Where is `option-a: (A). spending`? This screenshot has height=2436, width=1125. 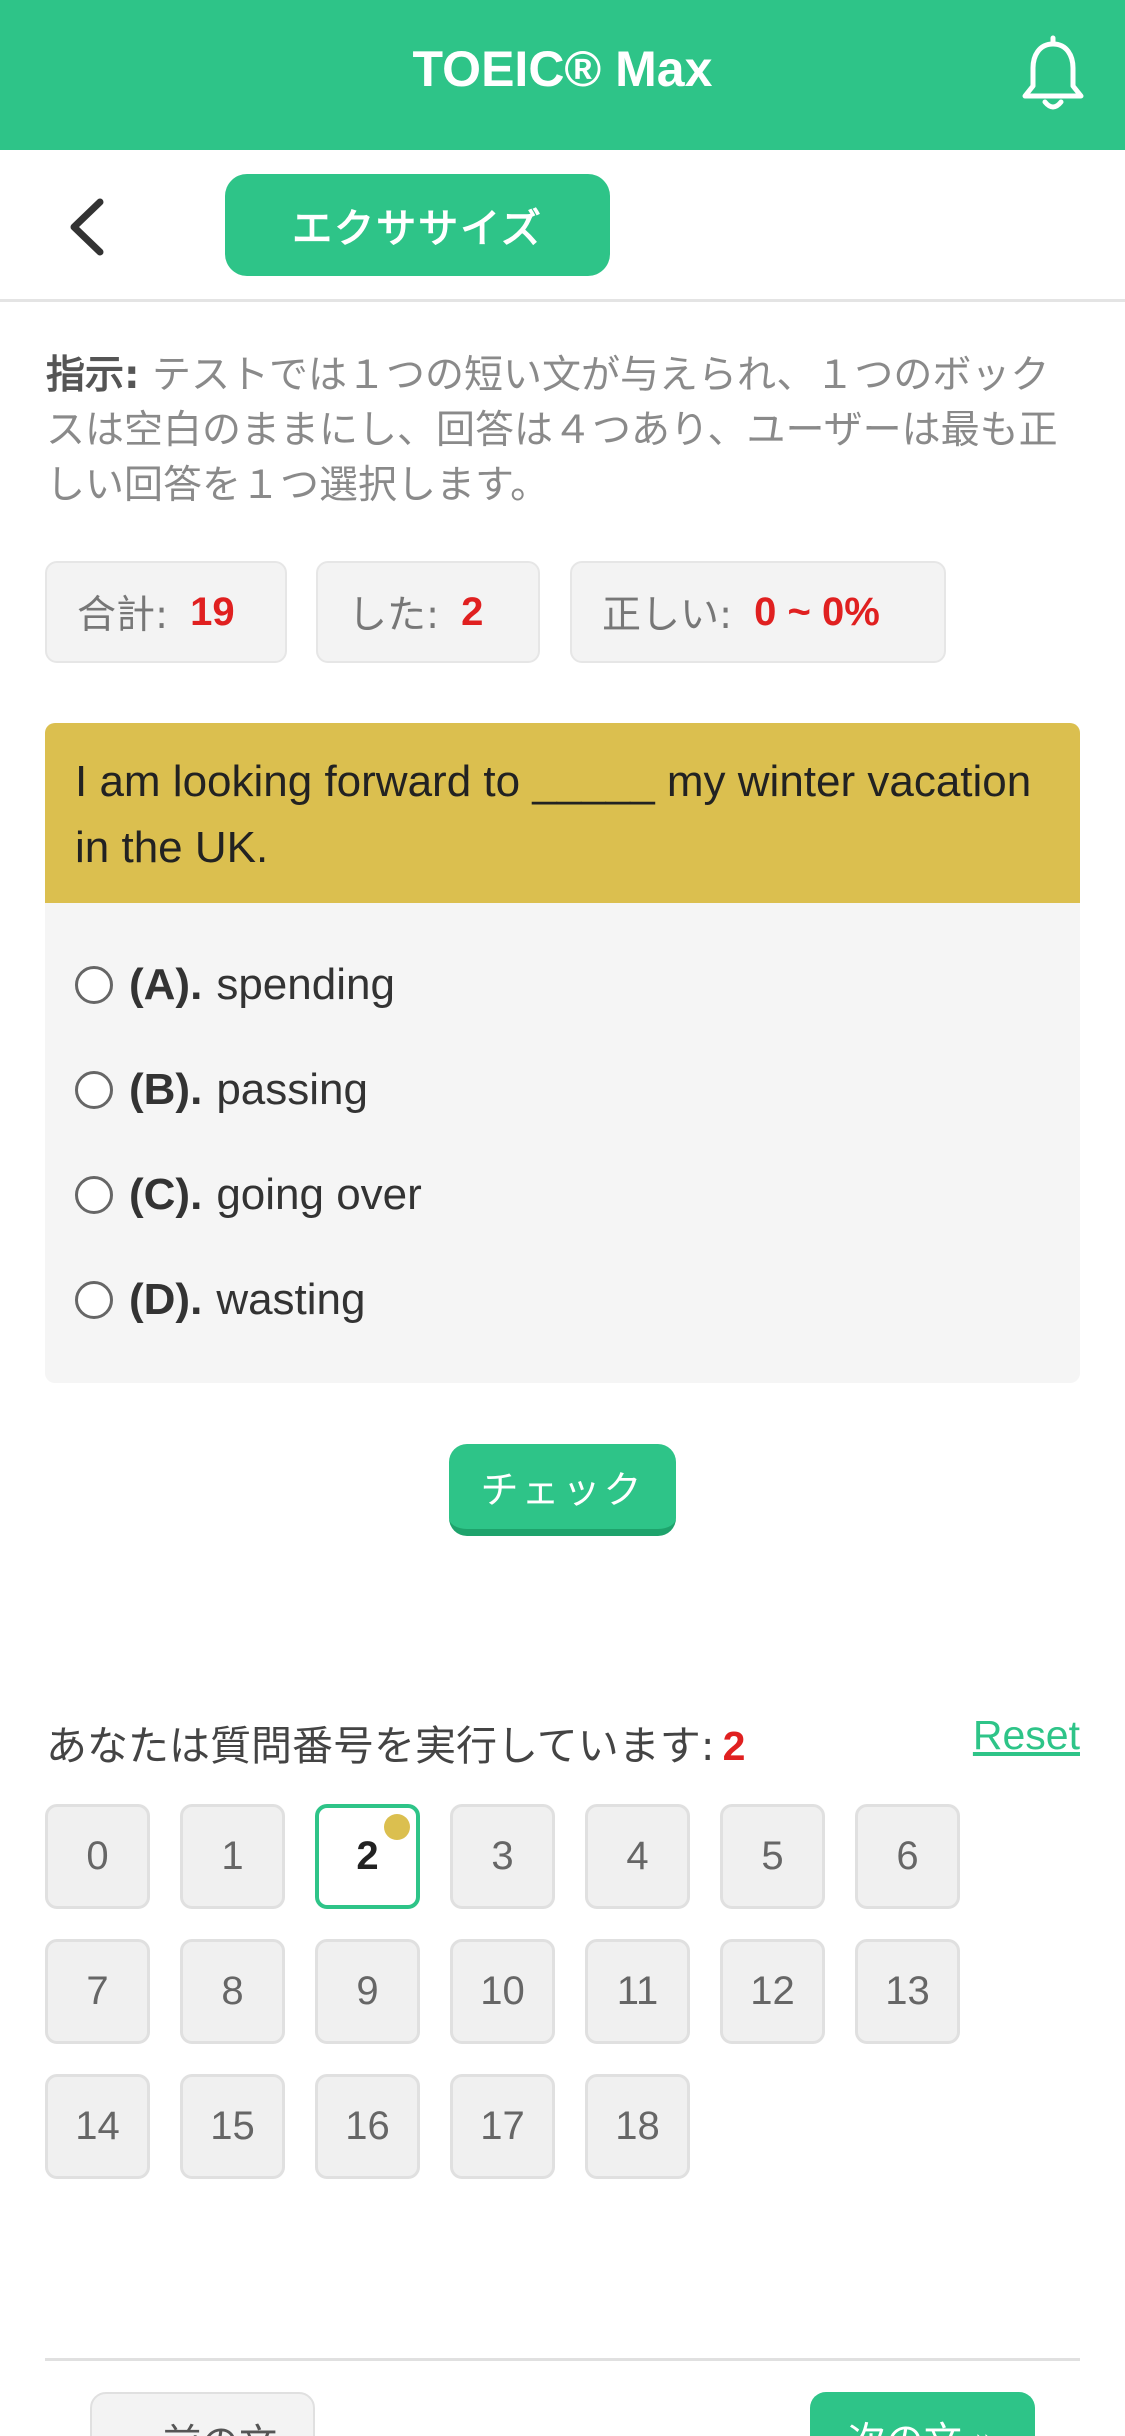 option-a: (A). spending is located at coordinates (235, 985).